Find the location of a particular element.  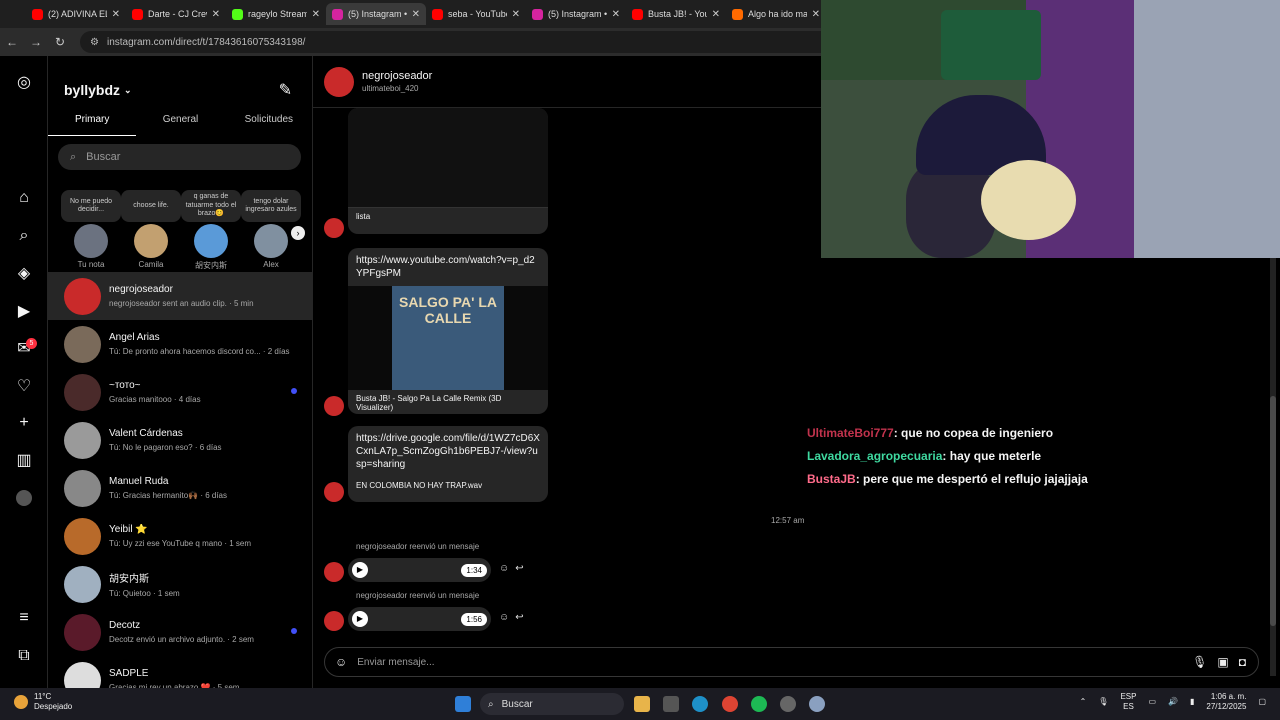

notifications-icon: ▢ is located at coordinates (1262, 702).